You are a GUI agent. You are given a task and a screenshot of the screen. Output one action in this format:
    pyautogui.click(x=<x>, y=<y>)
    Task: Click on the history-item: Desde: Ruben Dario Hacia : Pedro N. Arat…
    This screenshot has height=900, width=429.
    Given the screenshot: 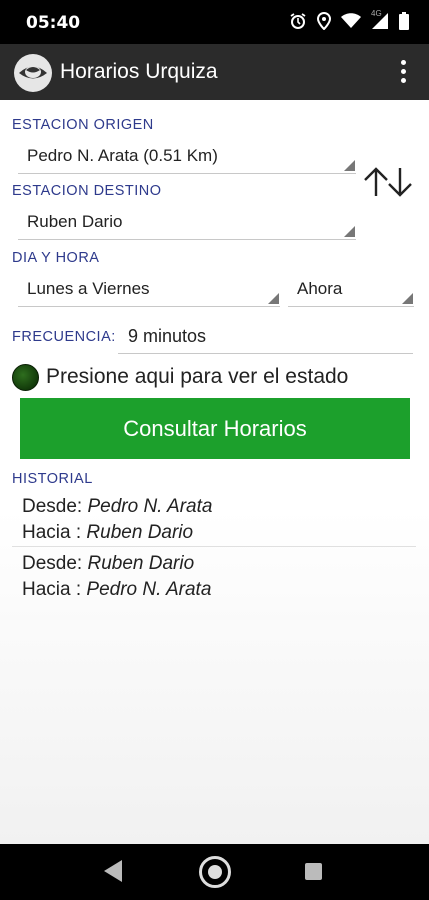 What is the action you would take?
    pyautogui.click(x=219, y=577)
    